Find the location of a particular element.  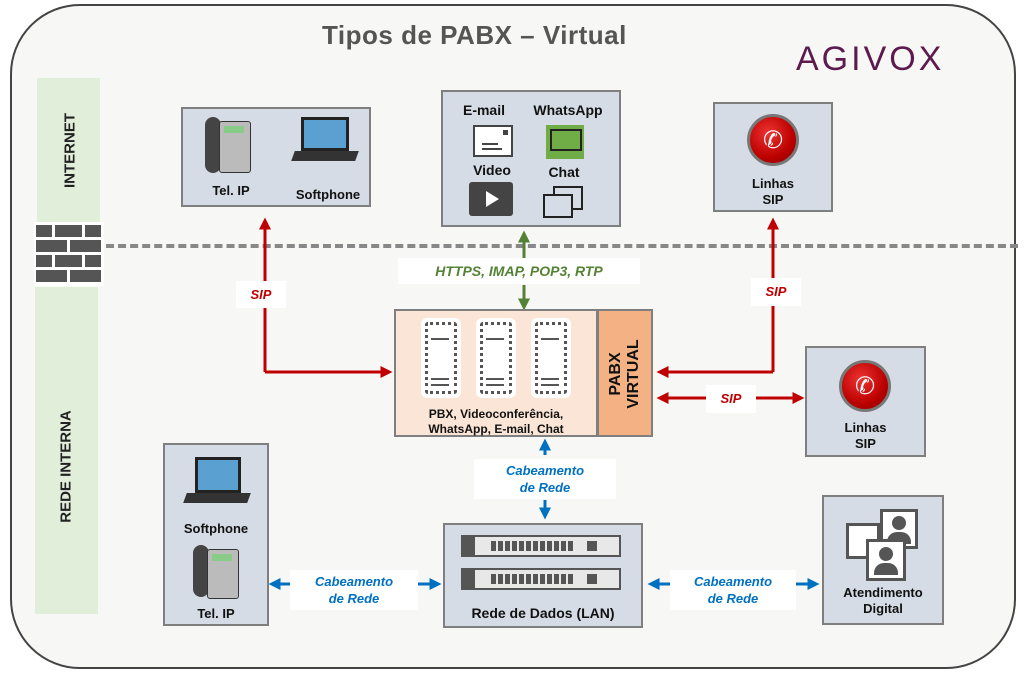

lan-box: Rede de Dados (LAN) is located at coordinates (543, 575).